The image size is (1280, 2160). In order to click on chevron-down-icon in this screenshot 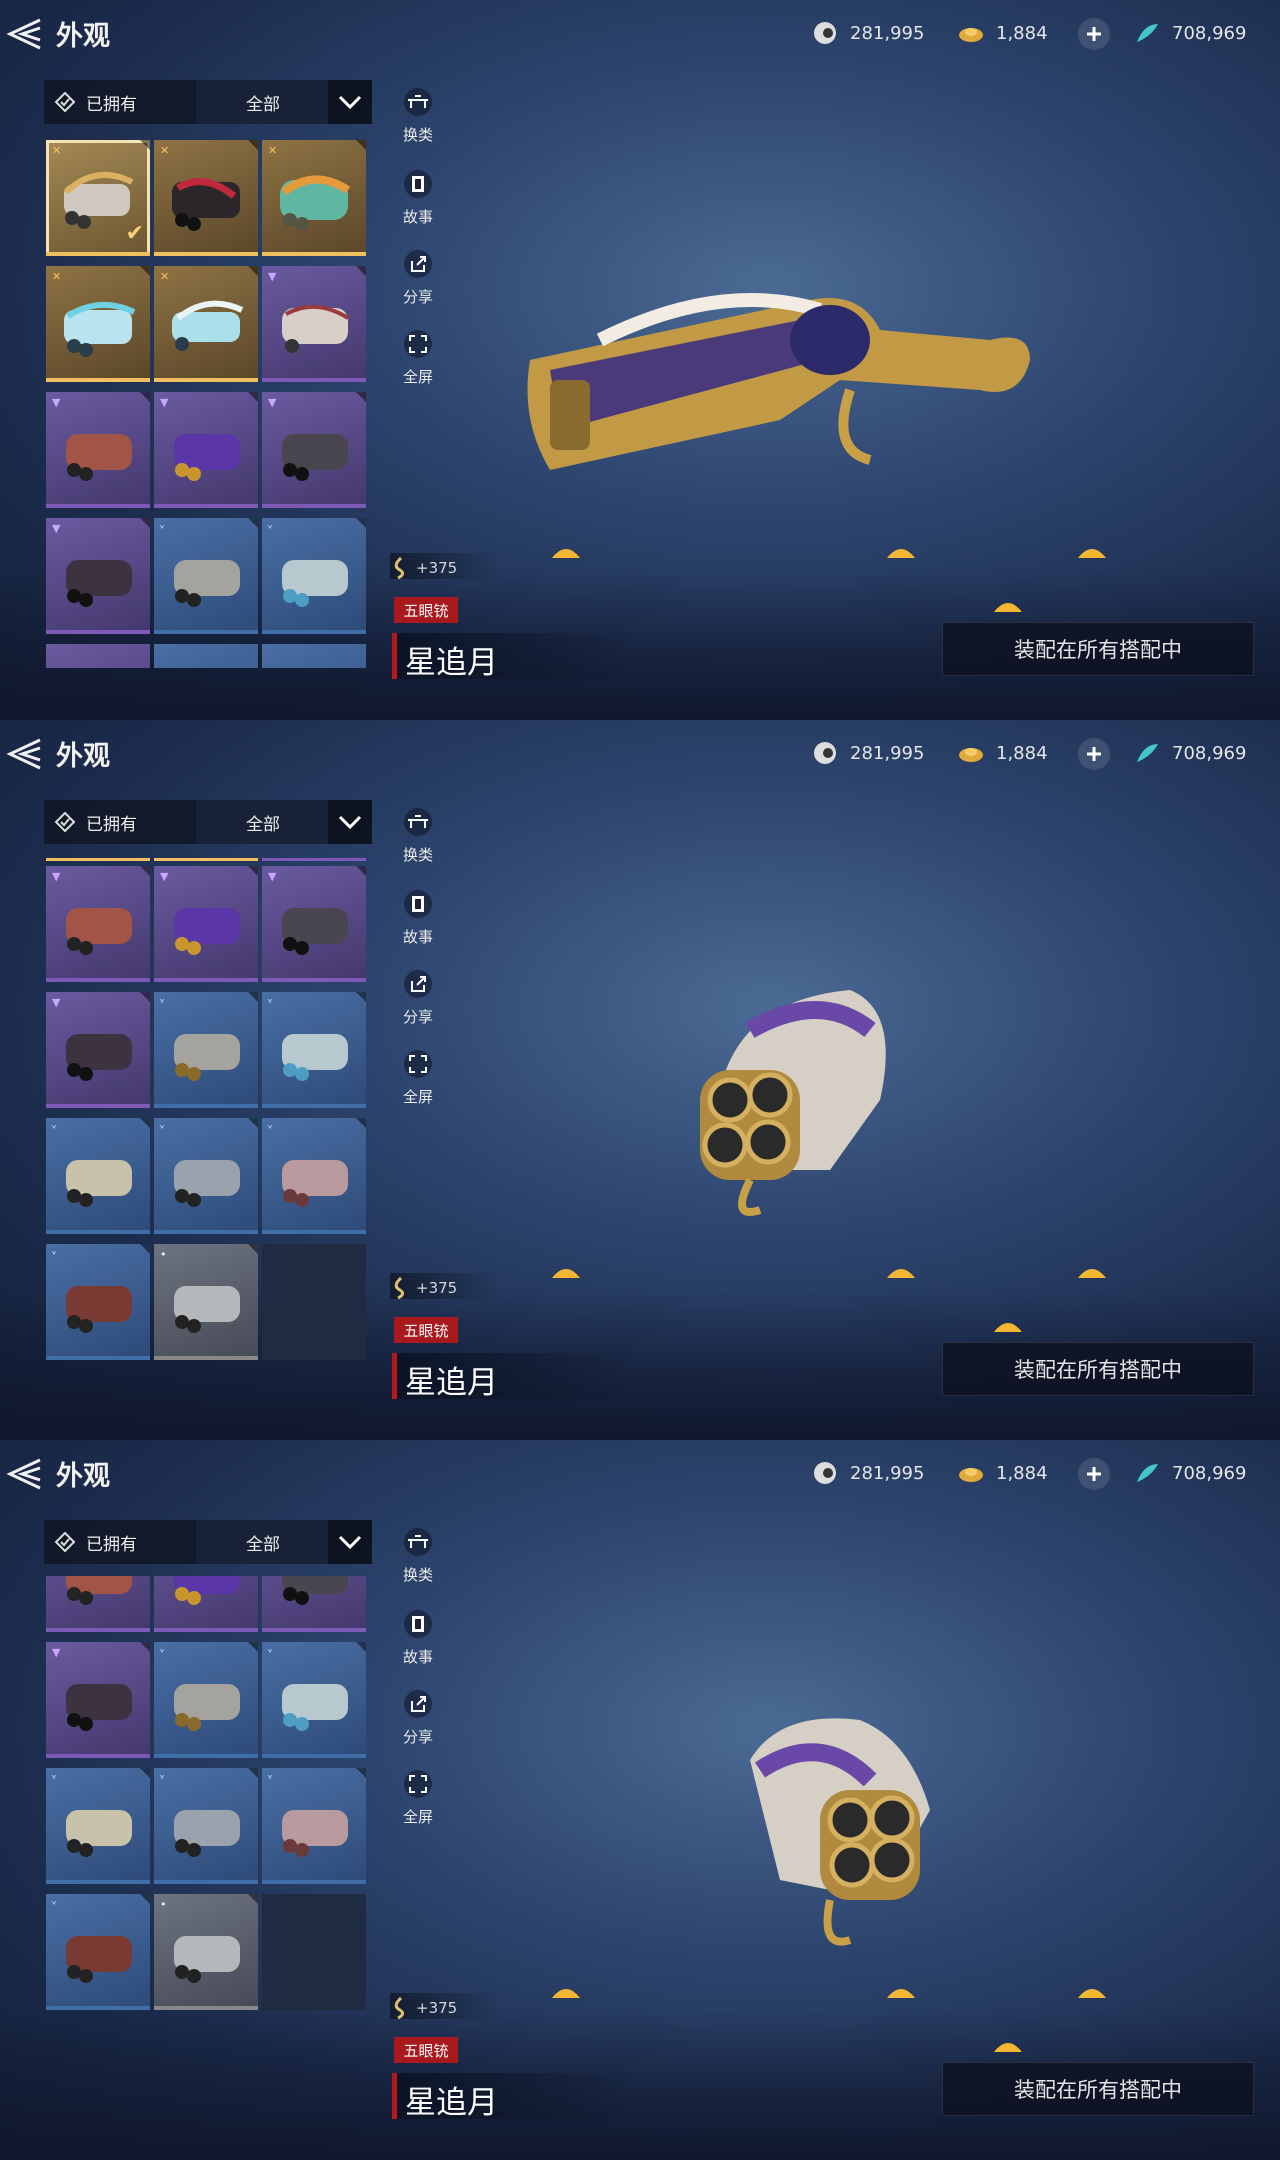, I will do `click(350, 822)`.